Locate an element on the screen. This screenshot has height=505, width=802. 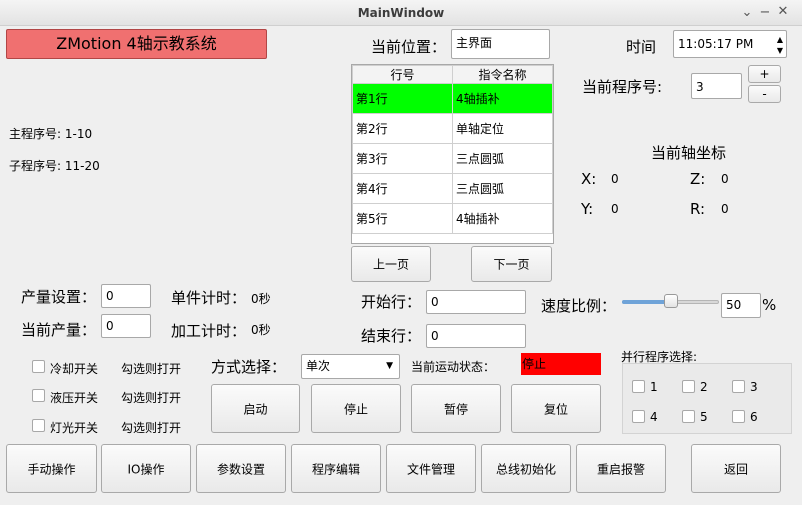
back-button: 返回 is located at coordinates (736, 468).